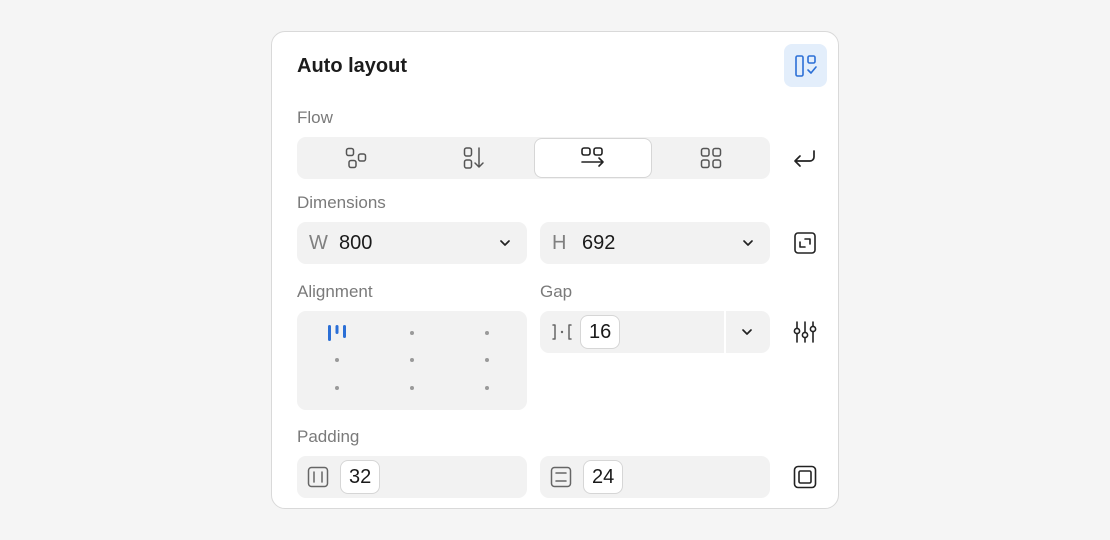  What do you see at coordinates (412, 243) in the screenshot?
I see `width-field: W 800` at bounding box center [412, 243].